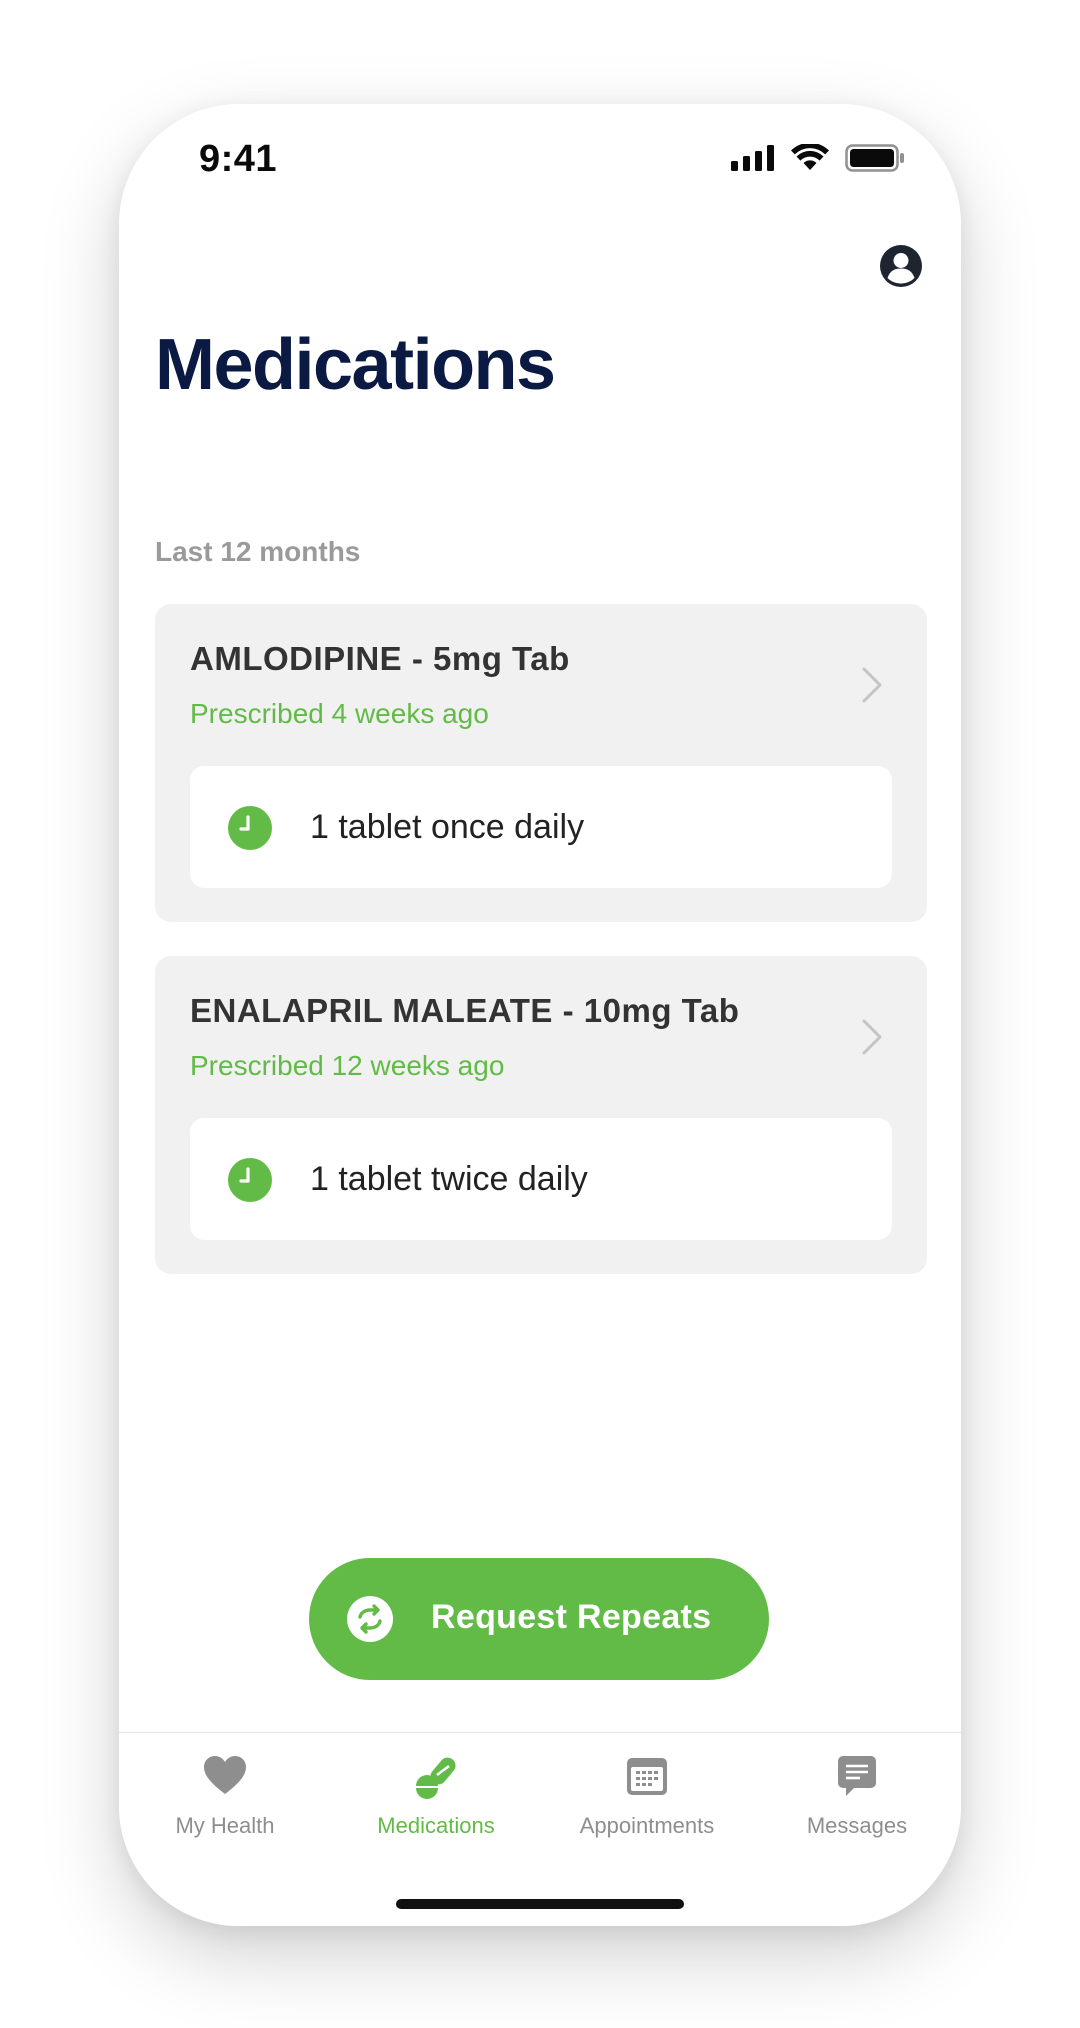 The image size is (1080, 2028). What do you see at coordinates (238, 159) in the screenshot?
I see `status-time: 9:41` at bounding box center [238, 159].